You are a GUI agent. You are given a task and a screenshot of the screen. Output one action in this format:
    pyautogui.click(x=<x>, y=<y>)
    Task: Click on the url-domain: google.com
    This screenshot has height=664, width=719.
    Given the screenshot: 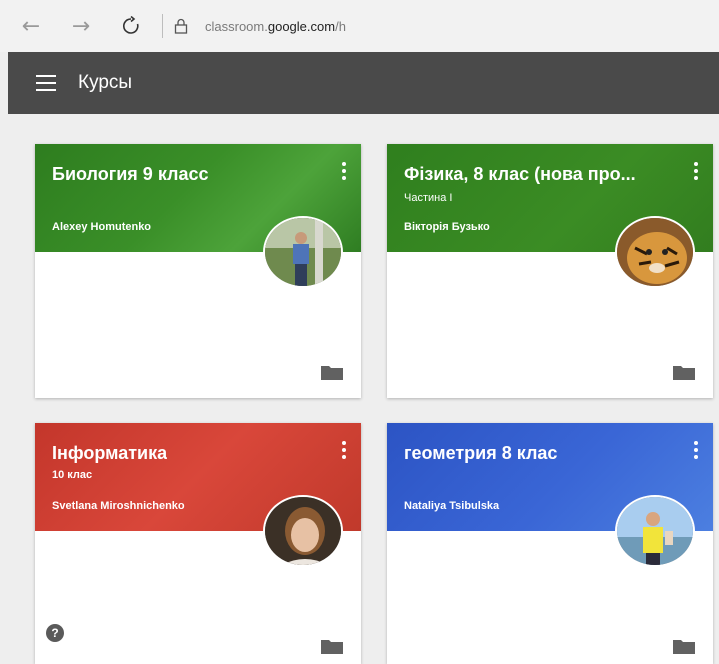 What is the action you would take?
    pyautogui.click(x=301, y=26)
    